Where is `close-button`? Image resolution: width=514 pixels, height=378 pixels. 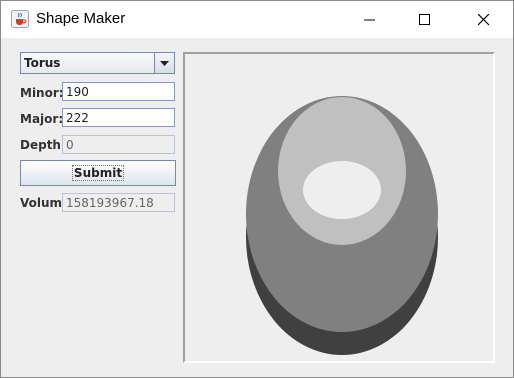
close-button is located at coordinates (484, 19).